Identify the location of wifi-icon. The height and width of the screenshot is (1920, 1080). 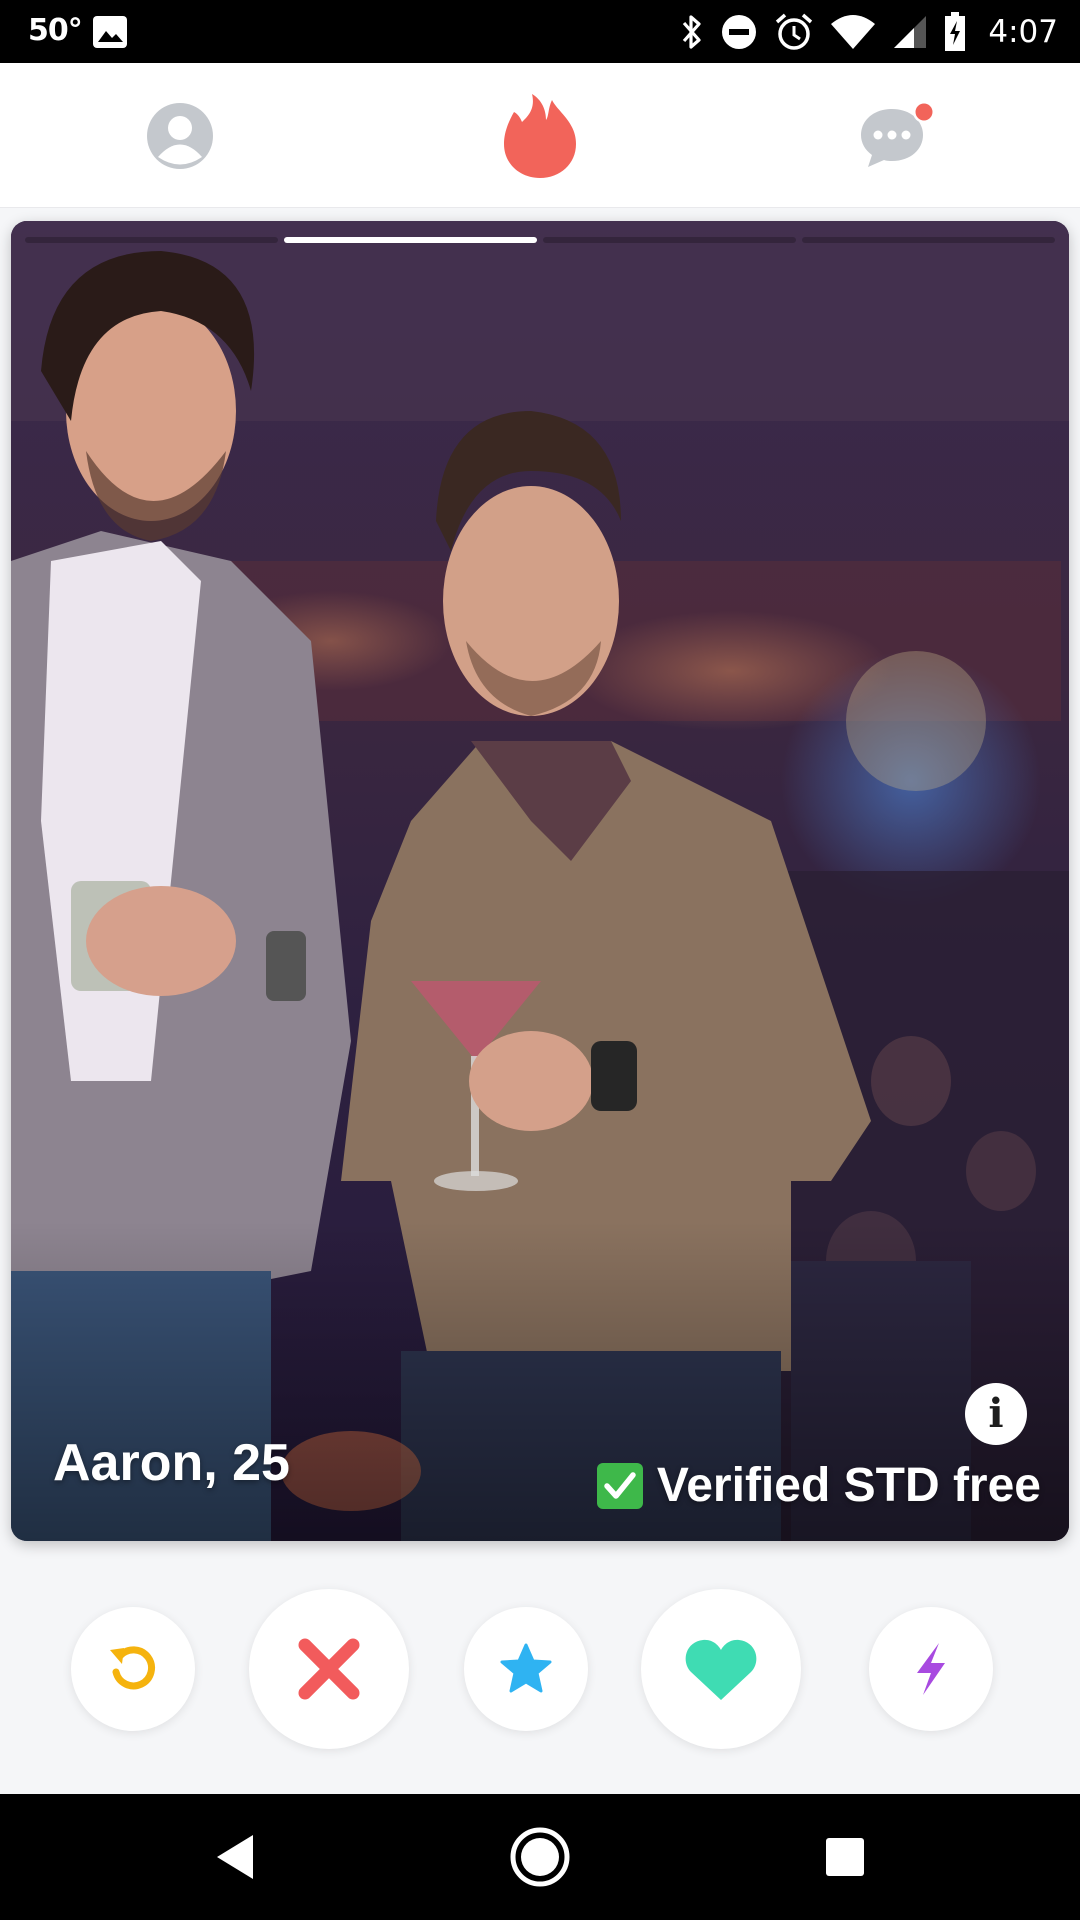
(853, 32).